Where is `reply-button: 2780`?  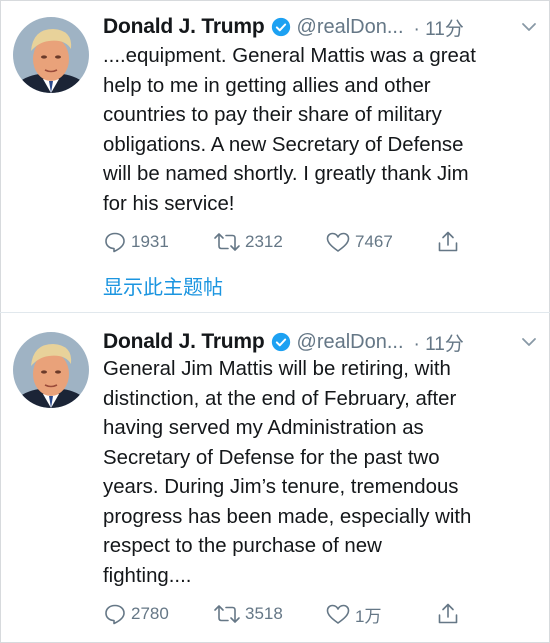
reply-button: 2780 is located at coordinates (136, 614).